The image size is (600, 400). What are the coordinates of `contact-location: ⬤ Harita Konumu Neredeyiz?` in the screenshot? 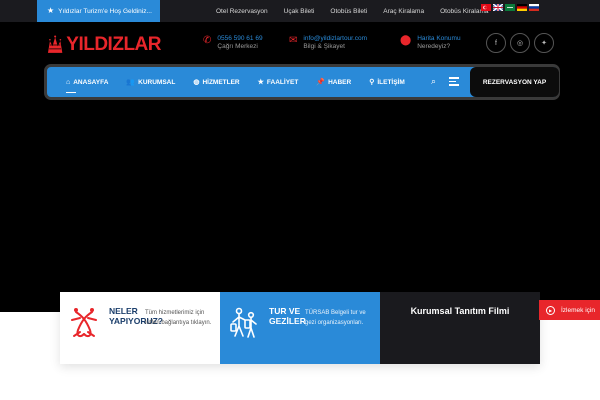 It's located at (430, 43).